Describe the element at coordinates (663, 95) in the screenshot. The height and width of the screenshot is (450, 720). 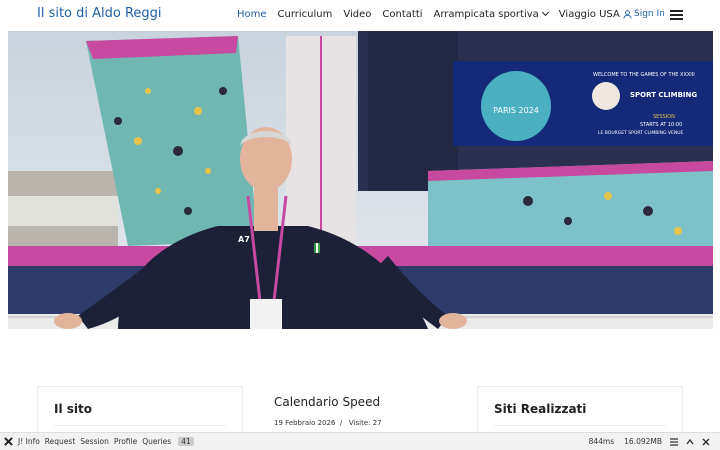
I see `screen-title: SPORT CLIMBING` at that location.